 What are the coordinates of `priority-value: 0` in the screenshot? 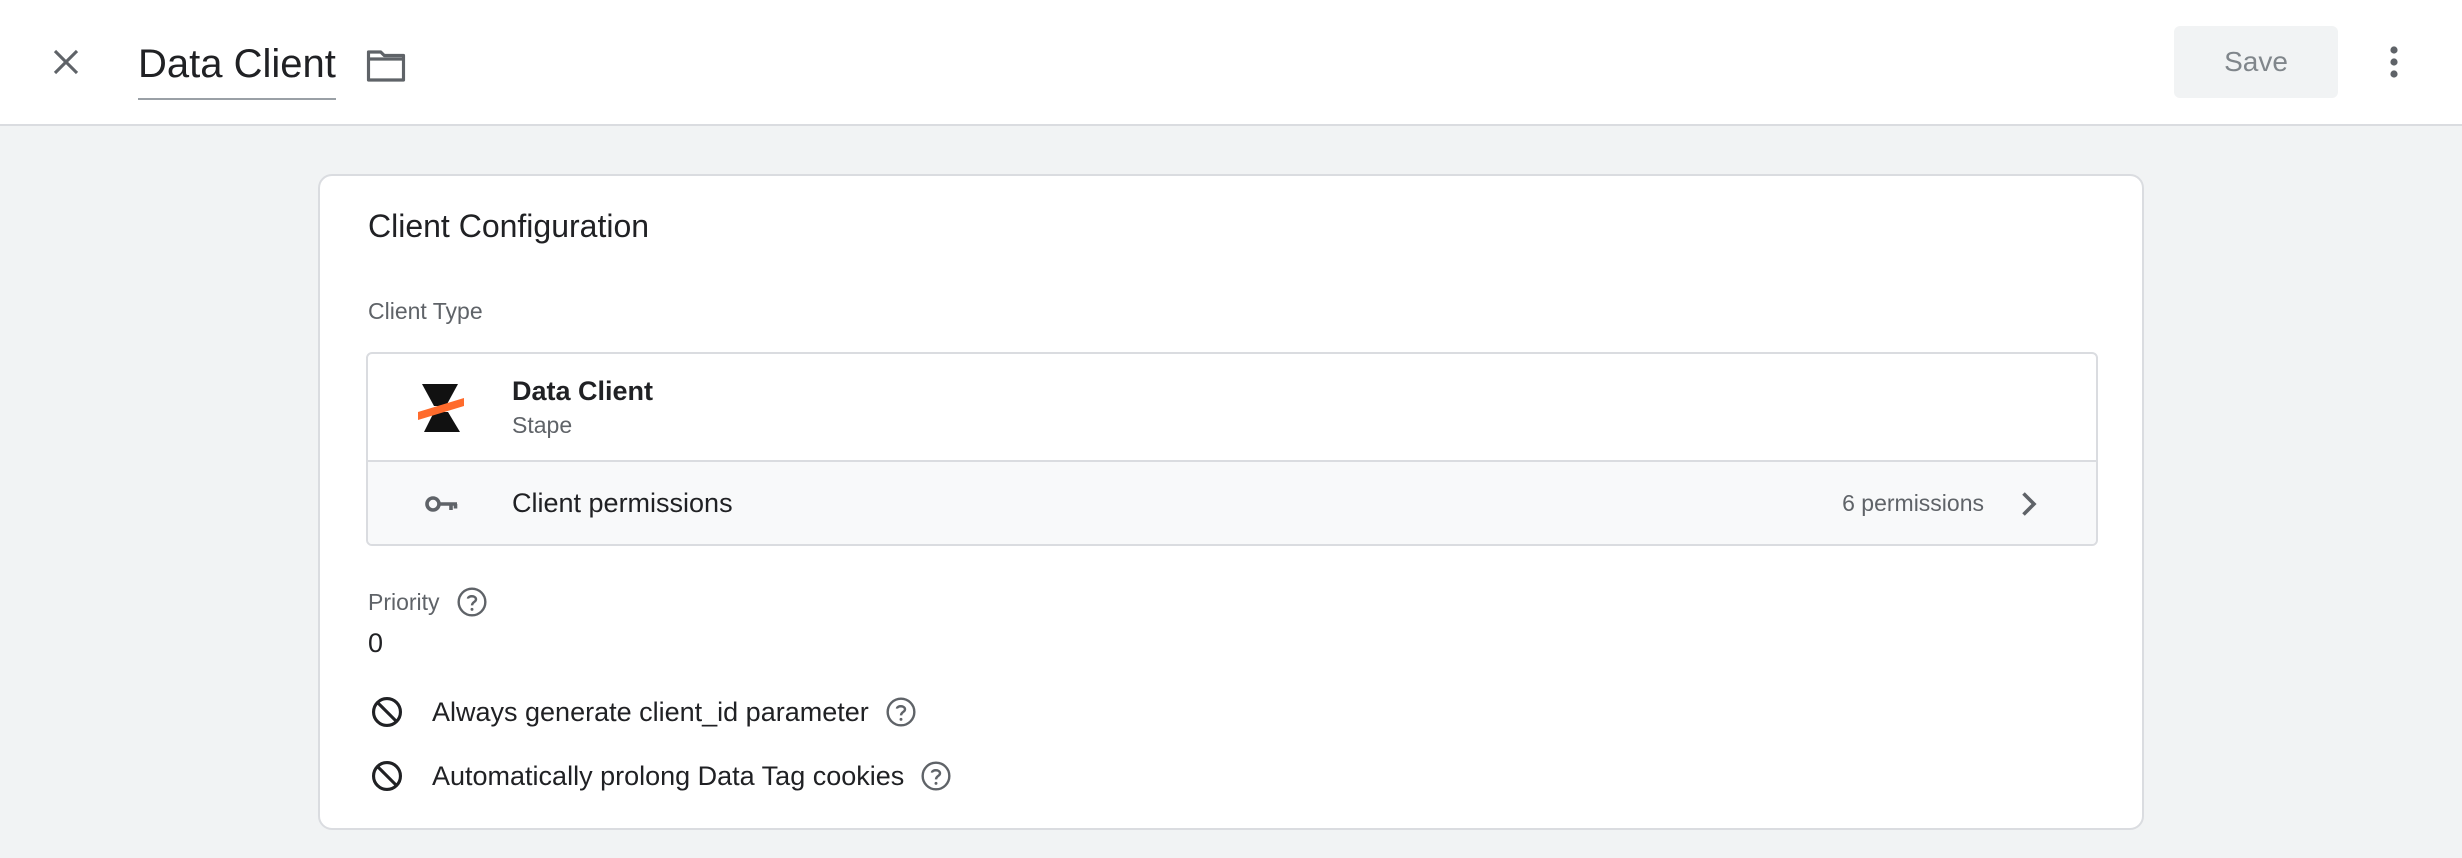 It's located at (376, 643).